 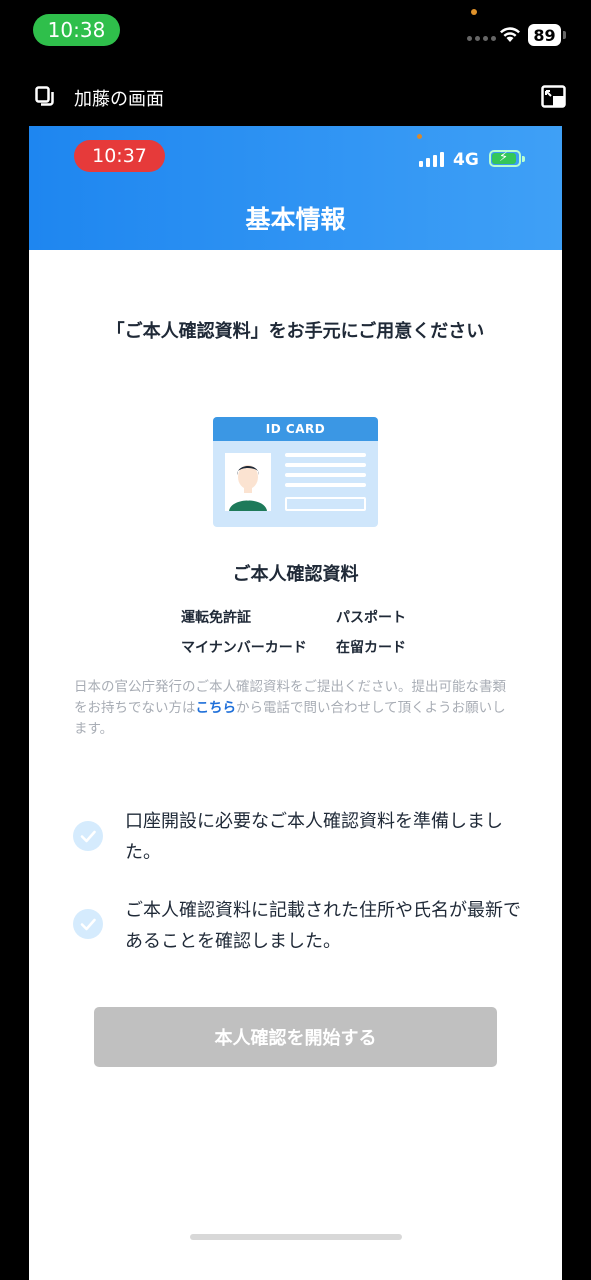 I want to click on home-indicator, so click(x=296, y=1237).